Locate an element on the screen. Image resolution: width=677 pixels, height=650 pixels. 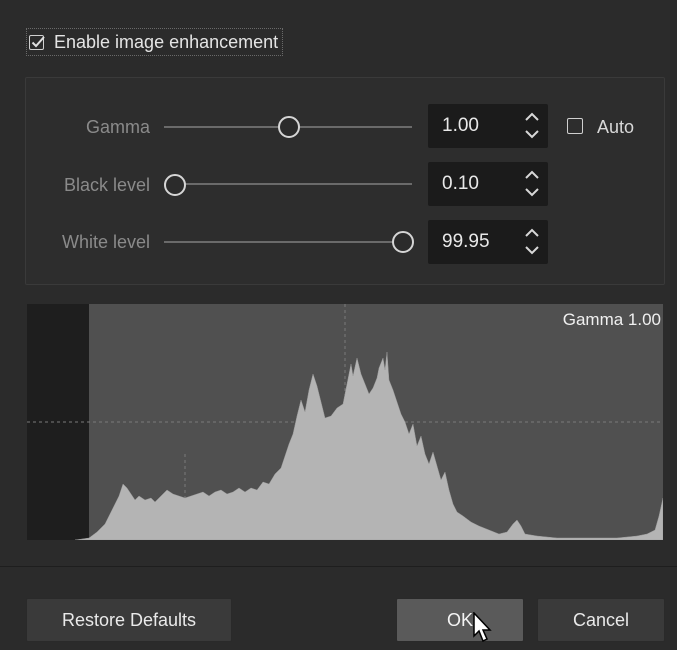
divider is located at coordinates (338, 566).